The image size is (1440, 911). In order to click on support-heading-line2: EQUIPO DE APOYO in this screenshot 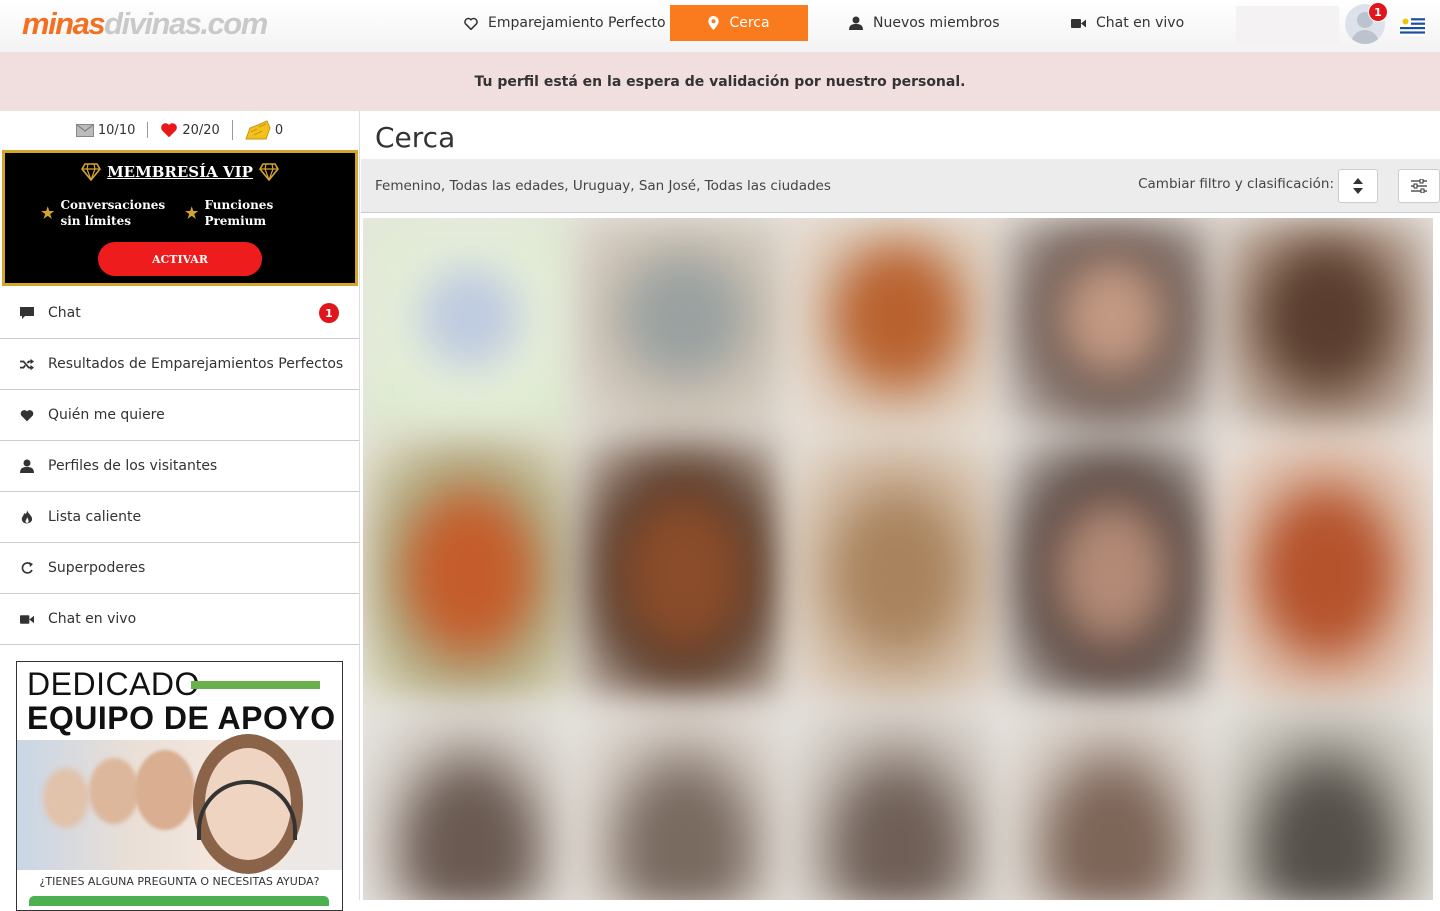, I will do `click(181, 718)`.